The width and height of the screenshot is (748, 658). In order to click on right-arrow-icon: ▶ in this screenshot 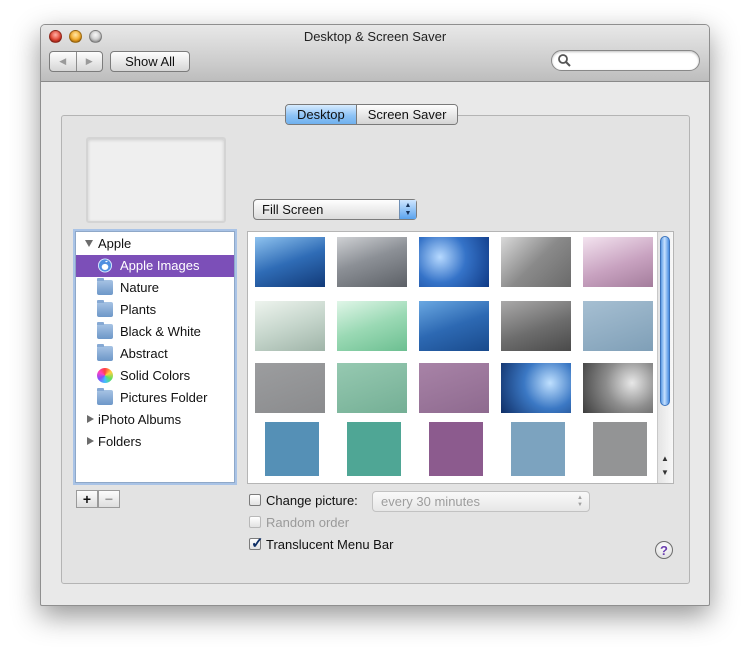, I will do `click(89, 61)`.